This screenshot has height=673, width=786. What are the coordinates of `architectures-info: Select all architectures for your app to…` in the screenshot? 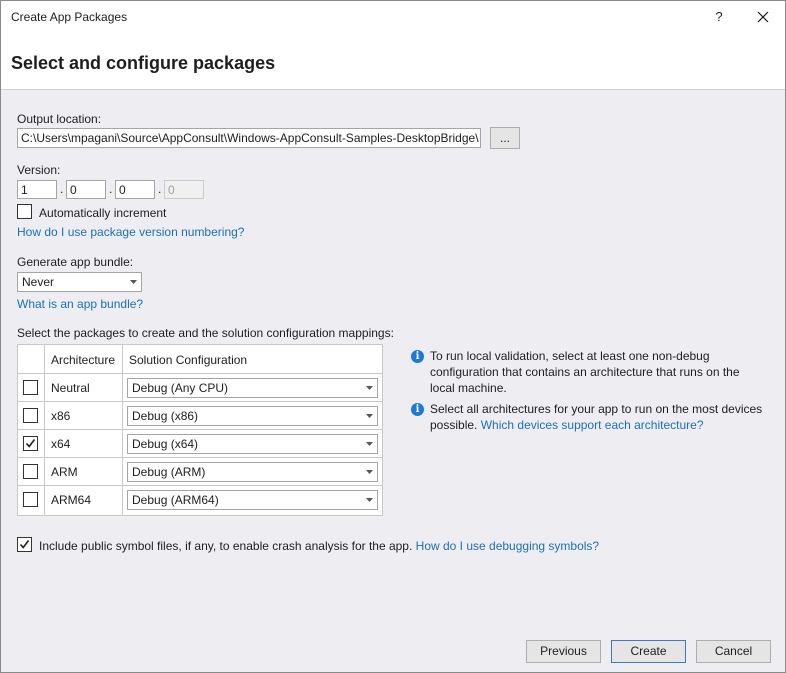 It's located at (605, 417).